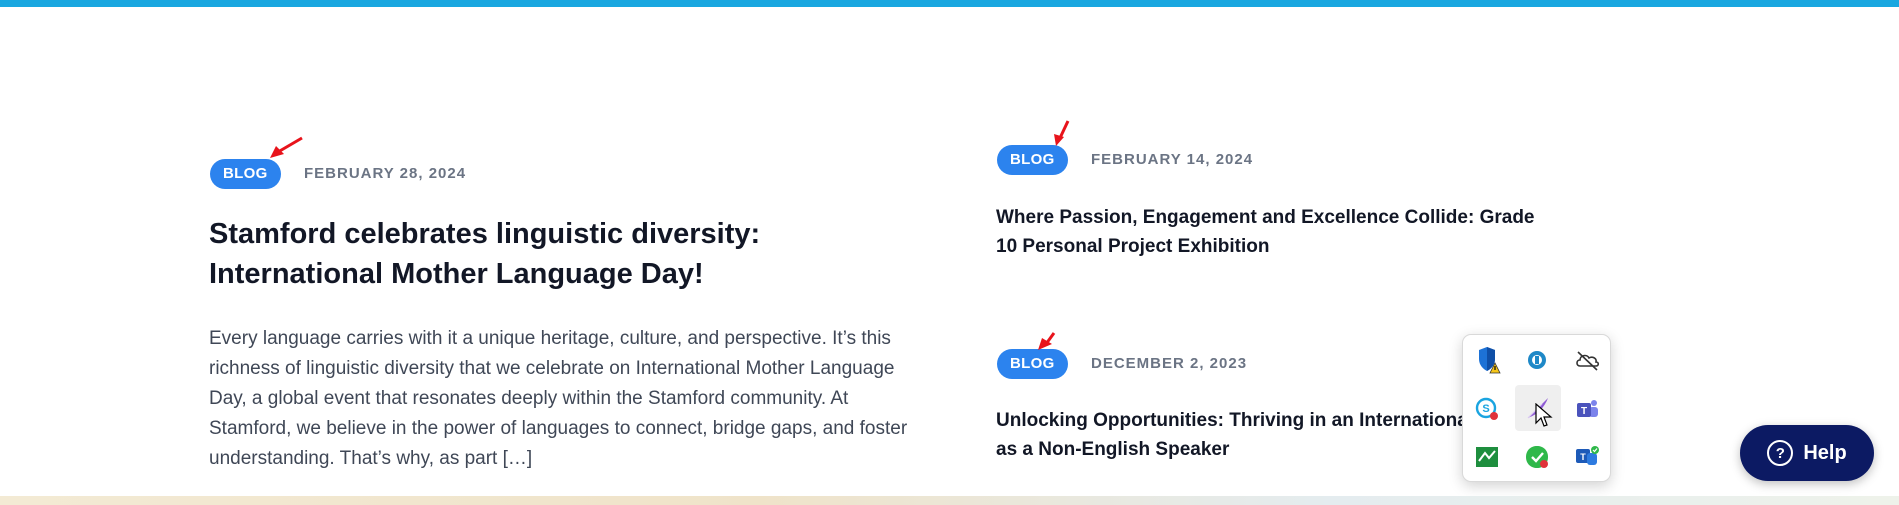 The width and height of the screenshot is (1899, 505). I want to click on defender-shield-warning-icon, so click(1487, 360).